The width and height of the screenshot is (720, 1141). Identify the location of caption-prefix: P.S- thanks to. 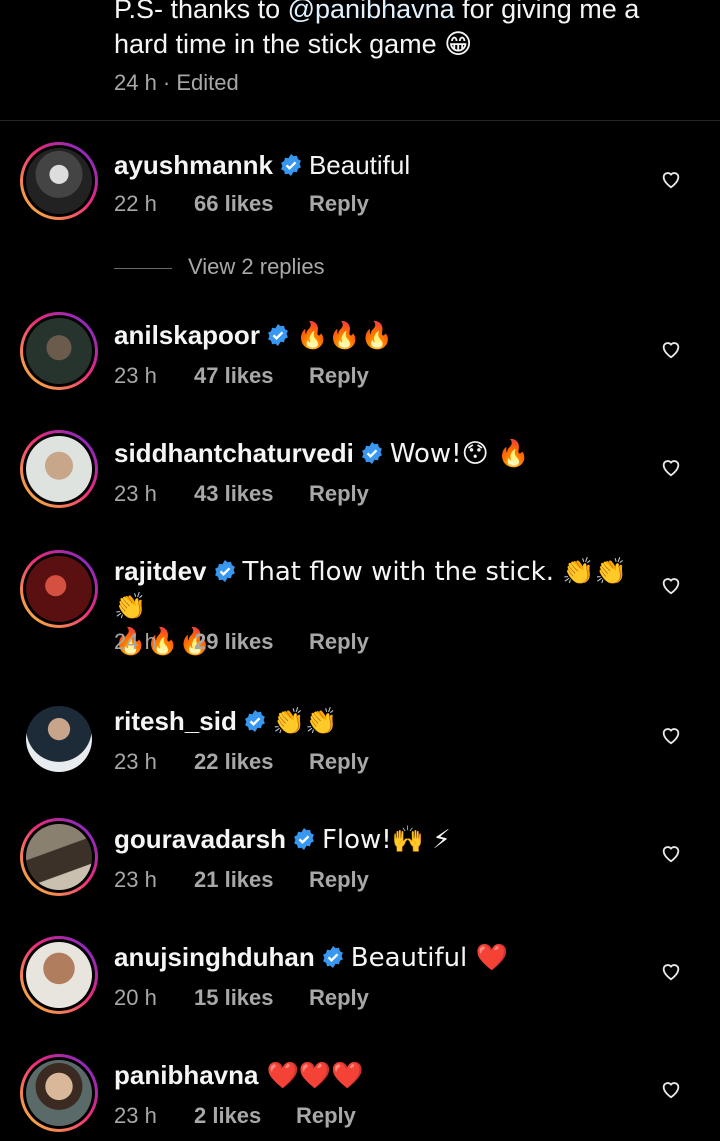
(201, 12).